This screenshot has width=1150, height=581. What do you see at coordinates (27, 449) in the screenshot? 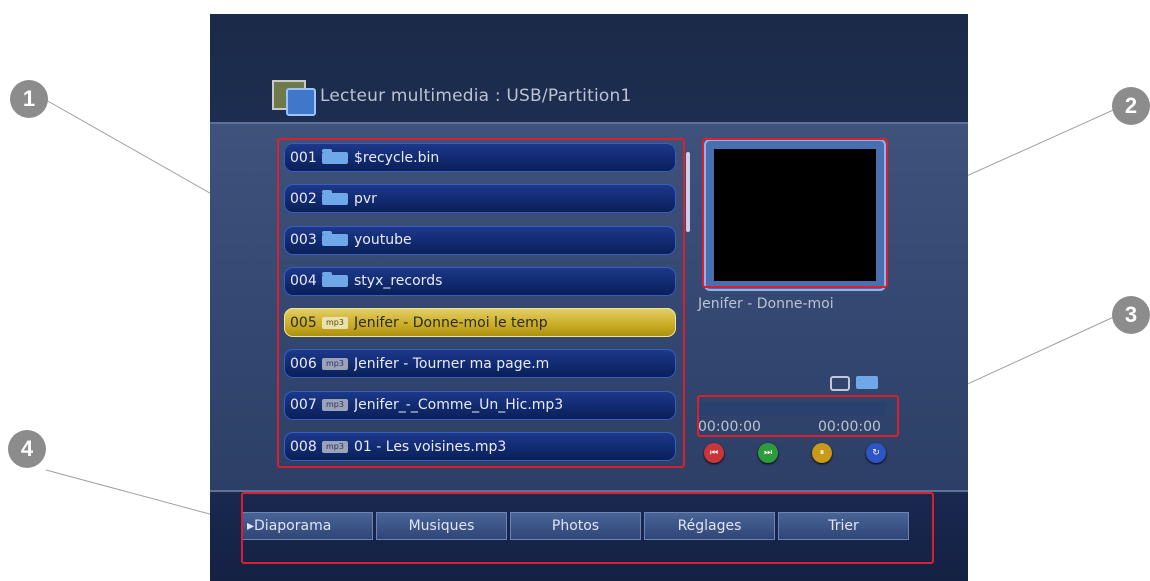
I see `callout-4: 4` at bounding box center [27, 449].